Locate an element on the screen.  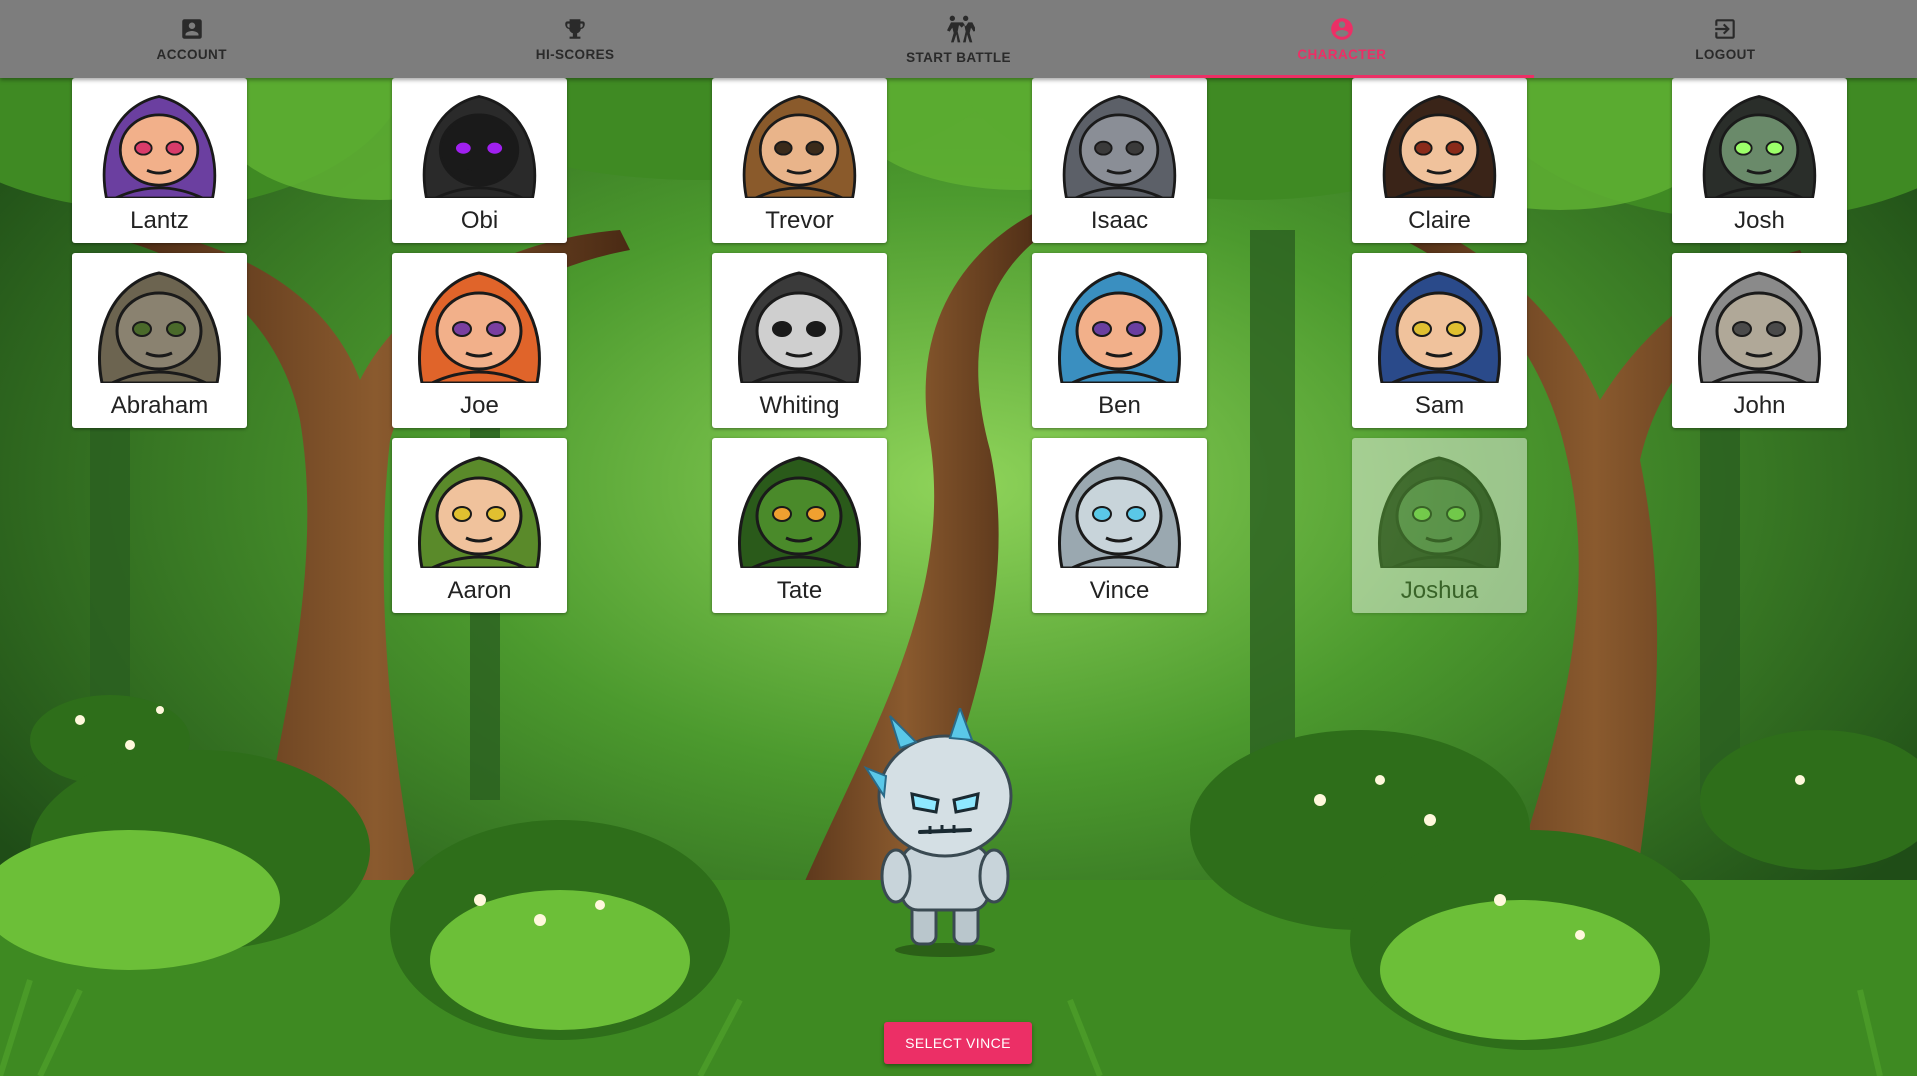
character-card: Obi is located at coordinates (479, 160).